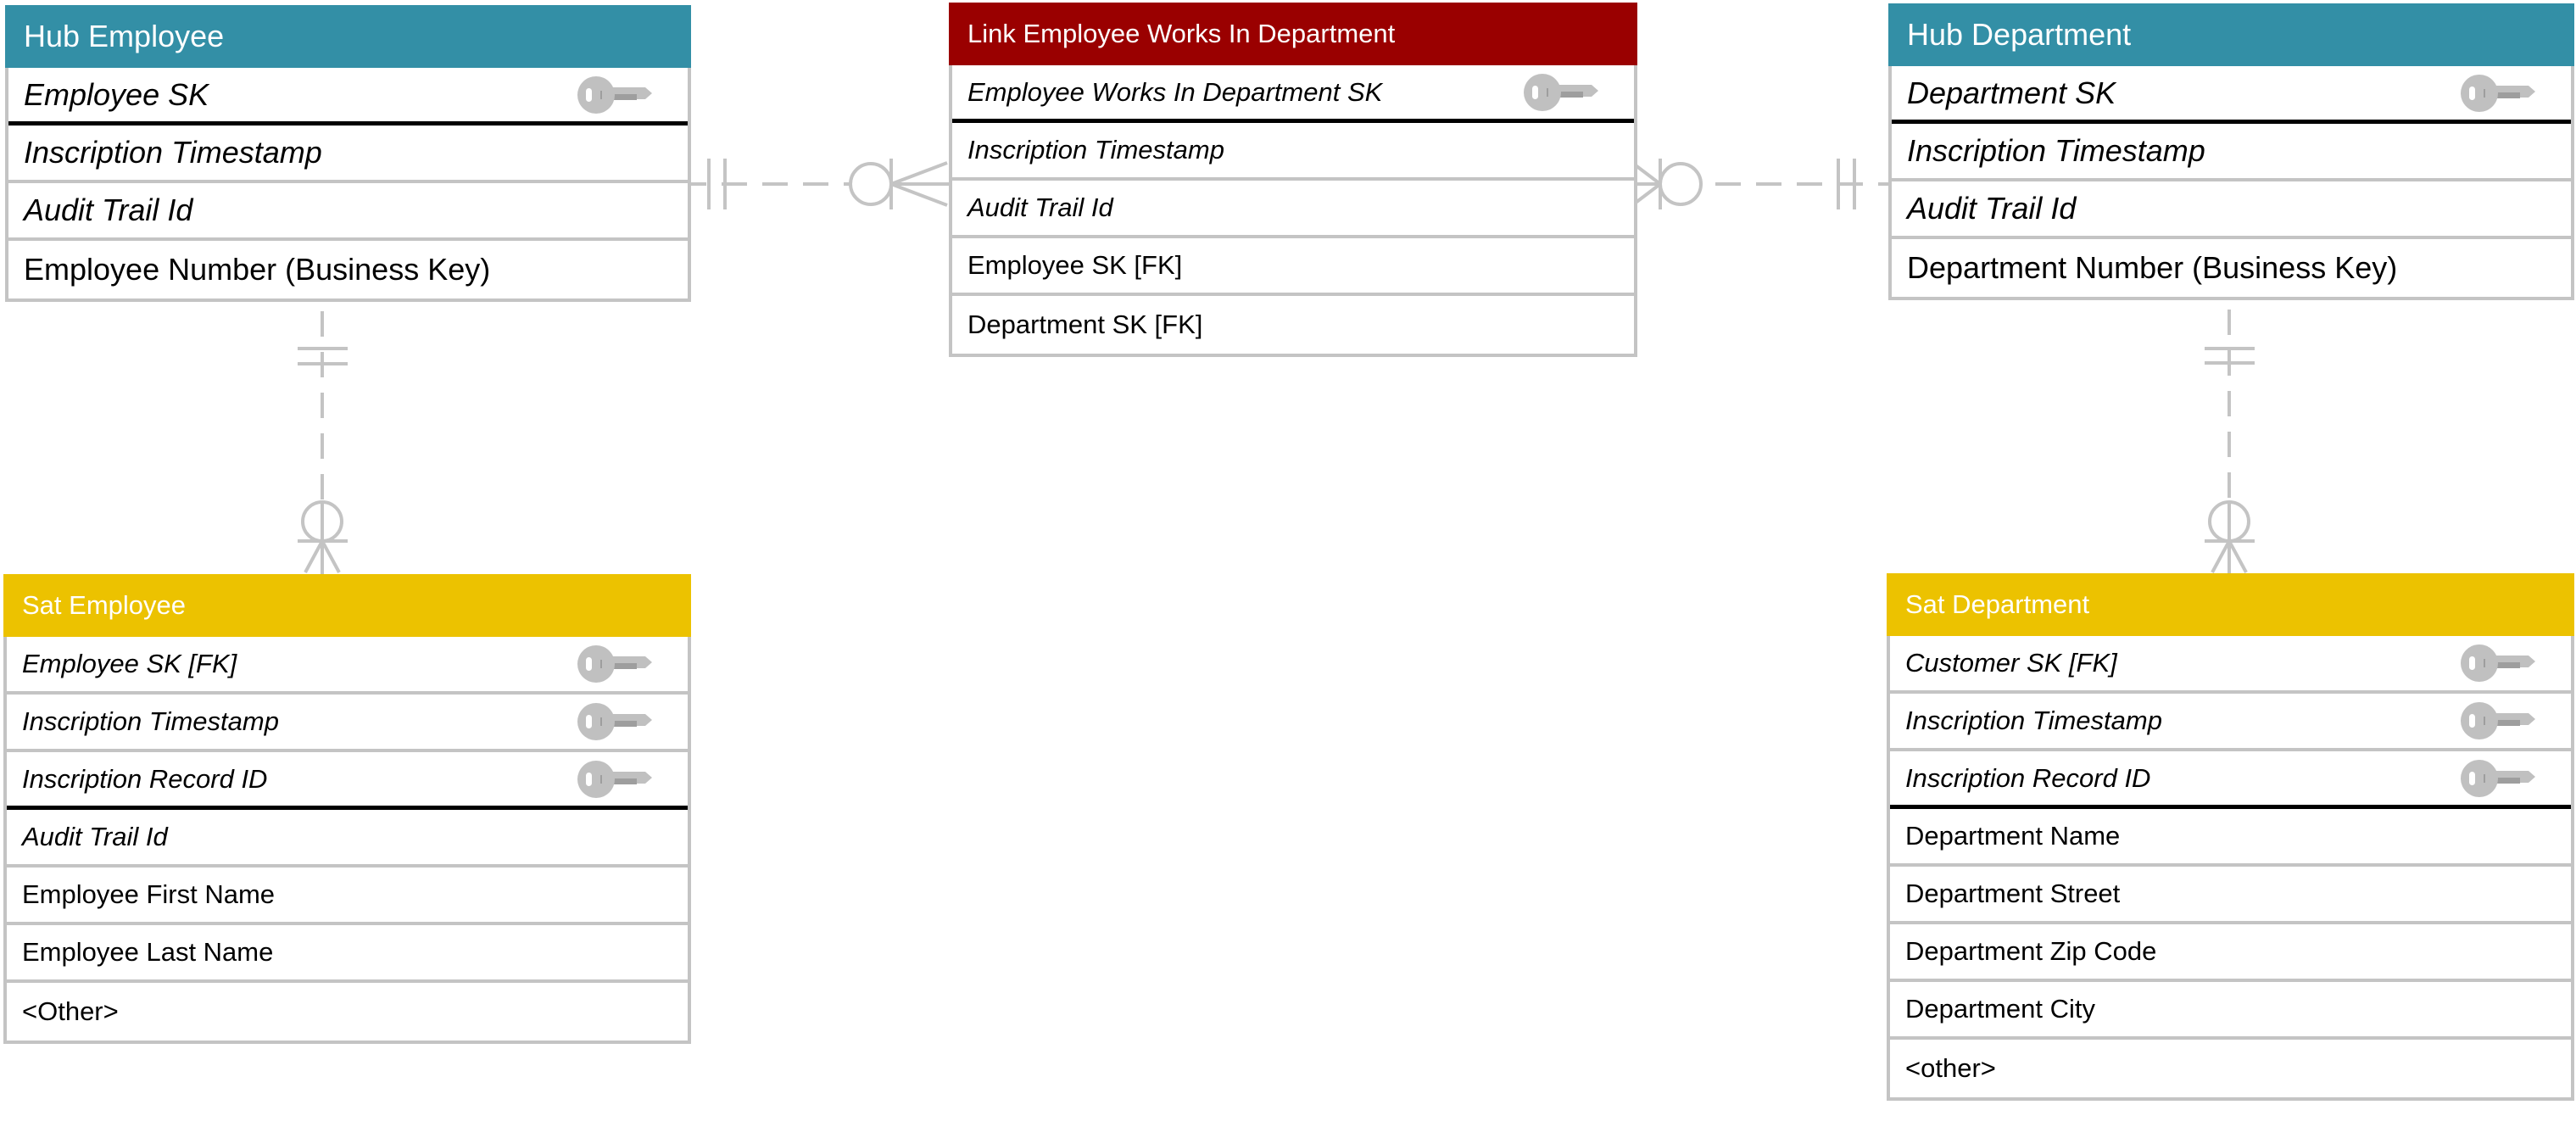  What do you see at coordinates (348, 36) in the screenshot?
I see `entity-title: Hub Employee` at bounding box center [348, 36].